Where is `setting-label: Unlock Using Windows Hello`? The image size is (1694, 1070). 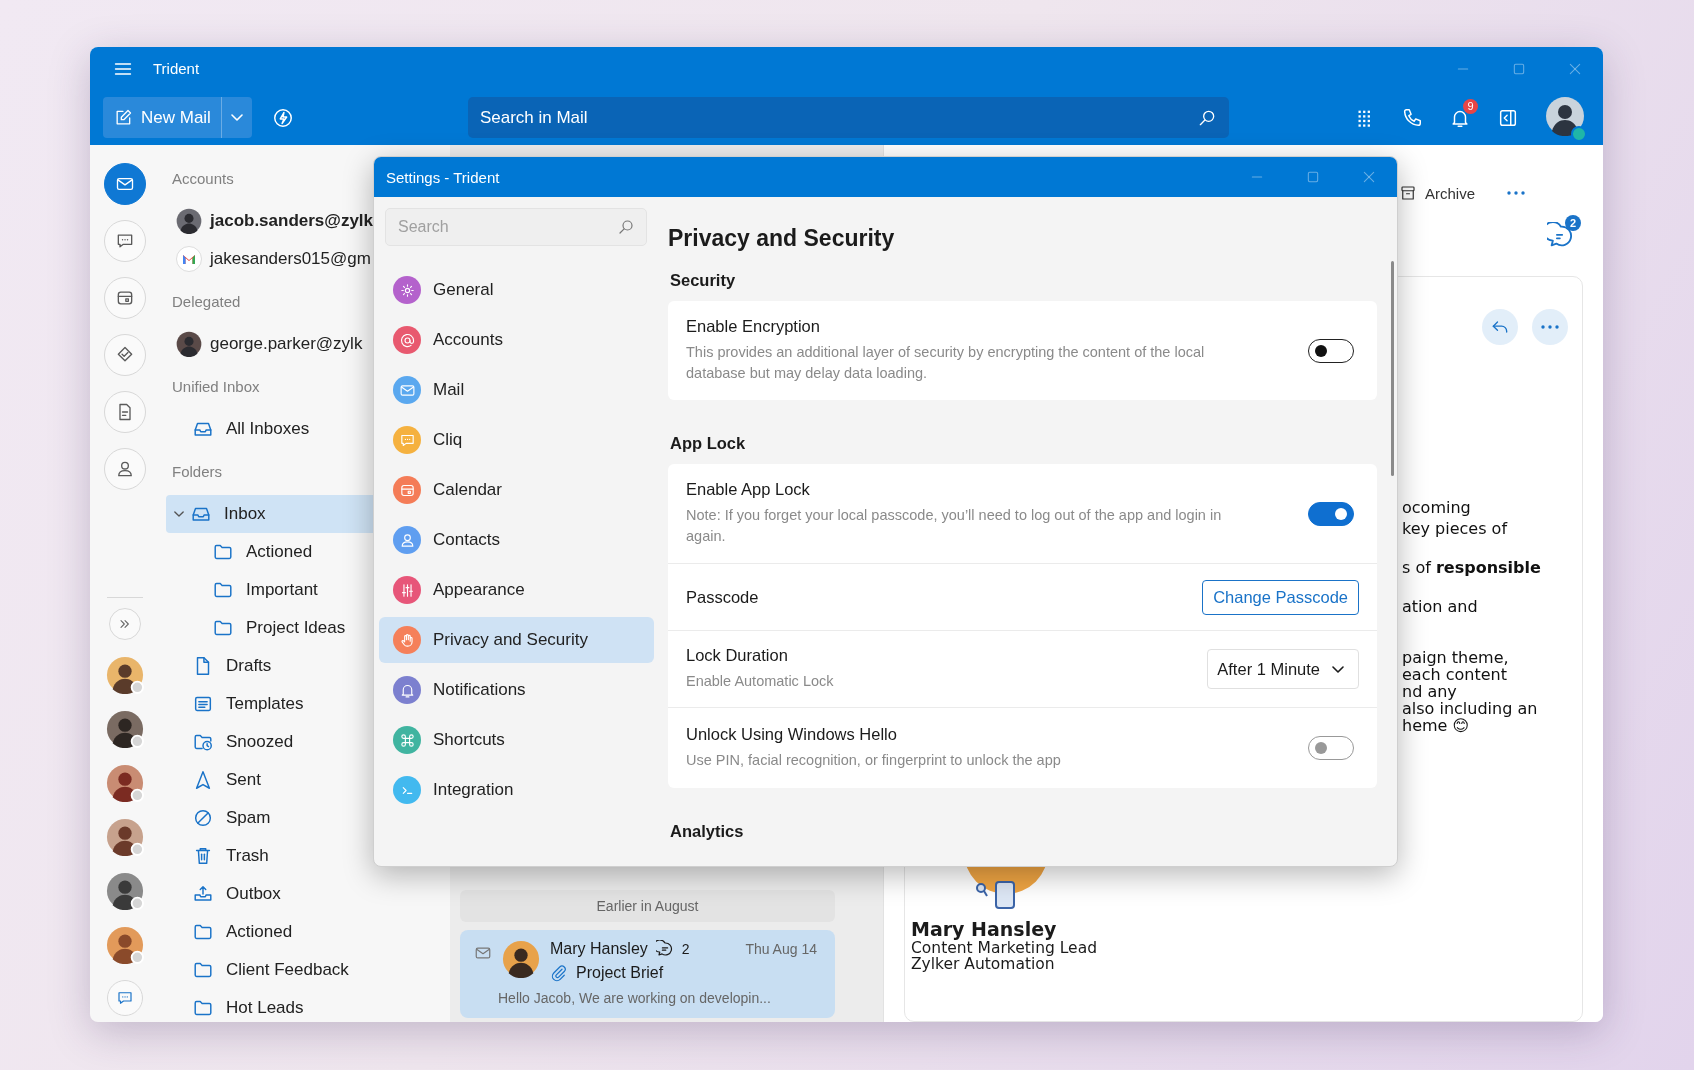 setting-label: Unlock Using Windows Hello is located at coordinates (792, 734).